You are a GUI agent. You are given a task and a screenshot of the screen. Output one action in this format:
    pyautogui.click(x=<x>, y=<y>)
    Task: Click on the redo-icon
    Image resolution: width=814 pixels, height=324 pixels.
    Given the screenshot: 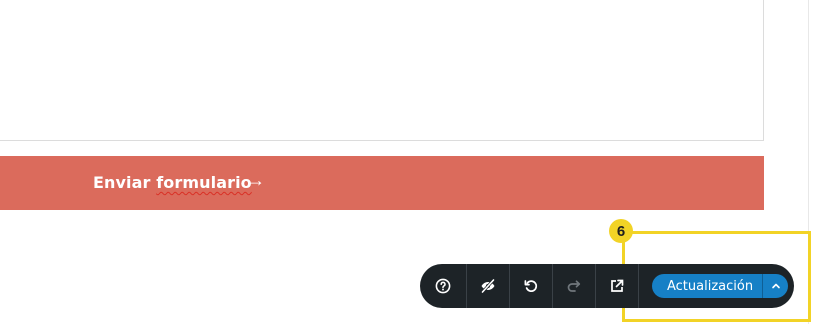 What is the action you would take?
    pyautogui.click(x=574, y=286)
    